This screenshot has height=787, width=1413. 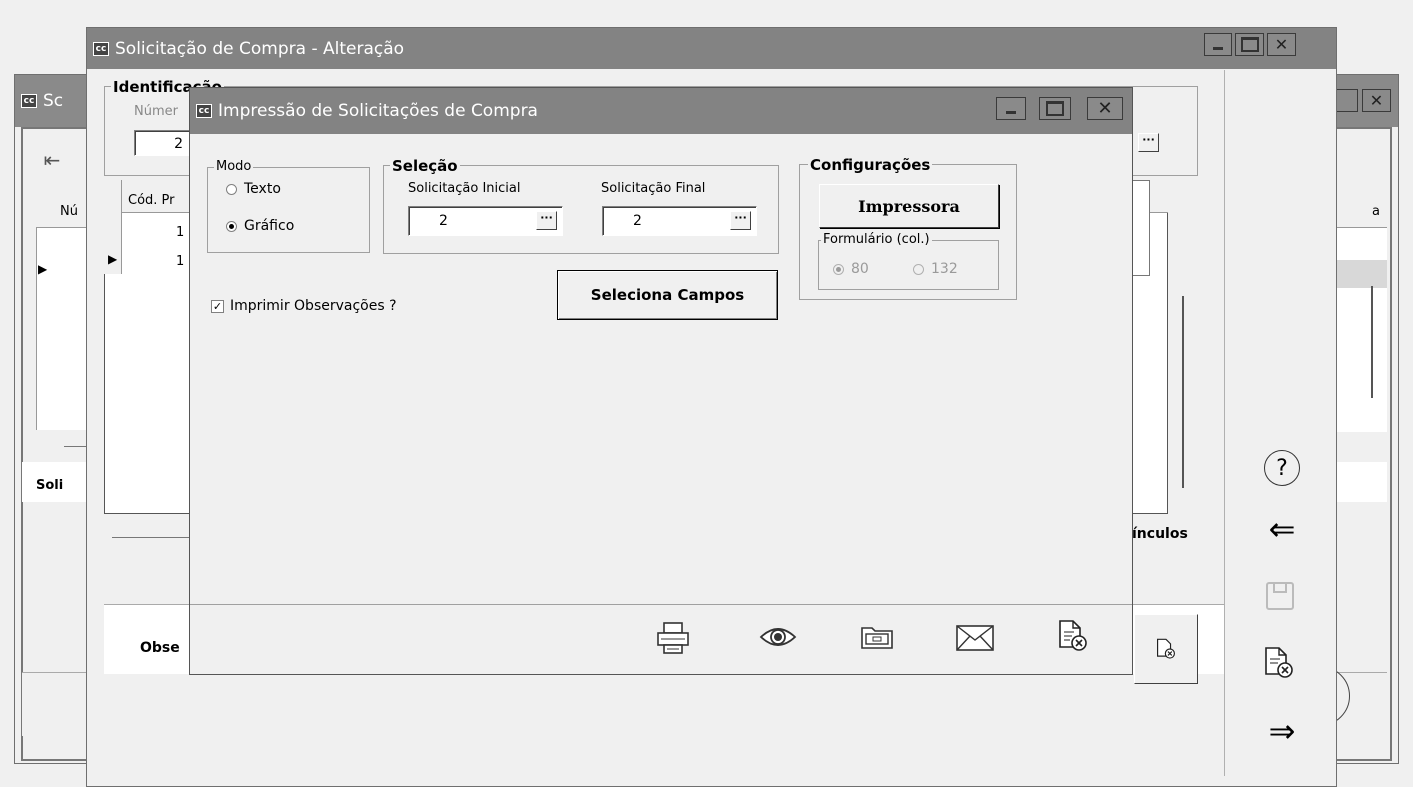 I want to click on print-dialog-title: Impressão de Solicitações de Compra, so click(x=378, y=111).